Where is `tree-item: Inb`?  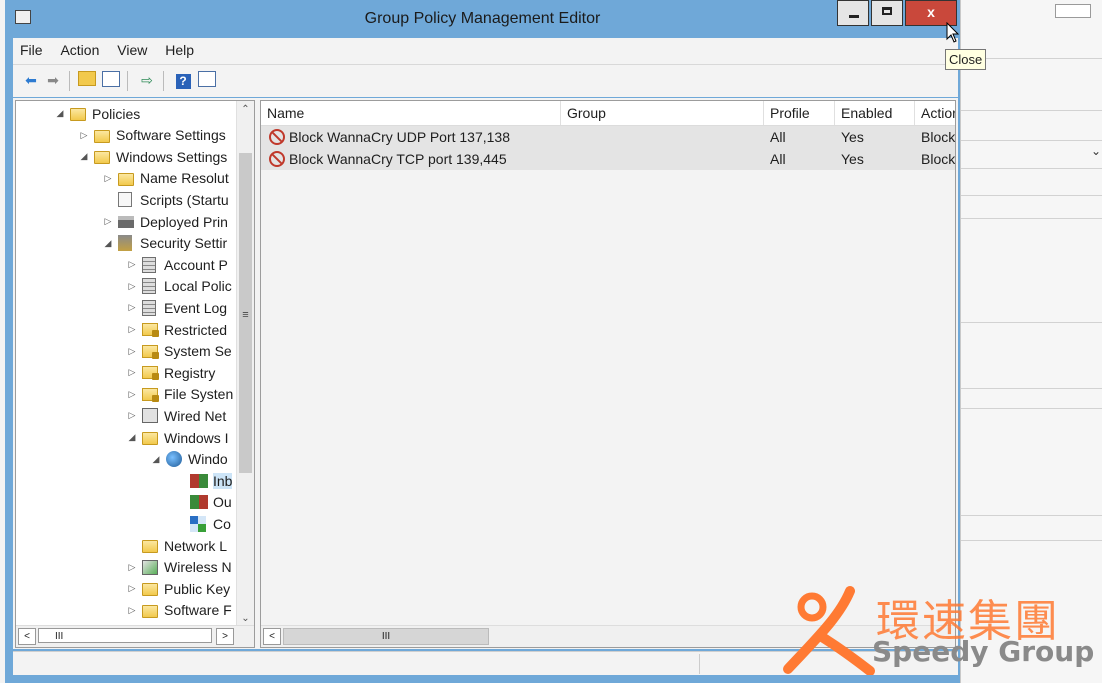
tree-item: Inb is located at coordinates (203, 480).